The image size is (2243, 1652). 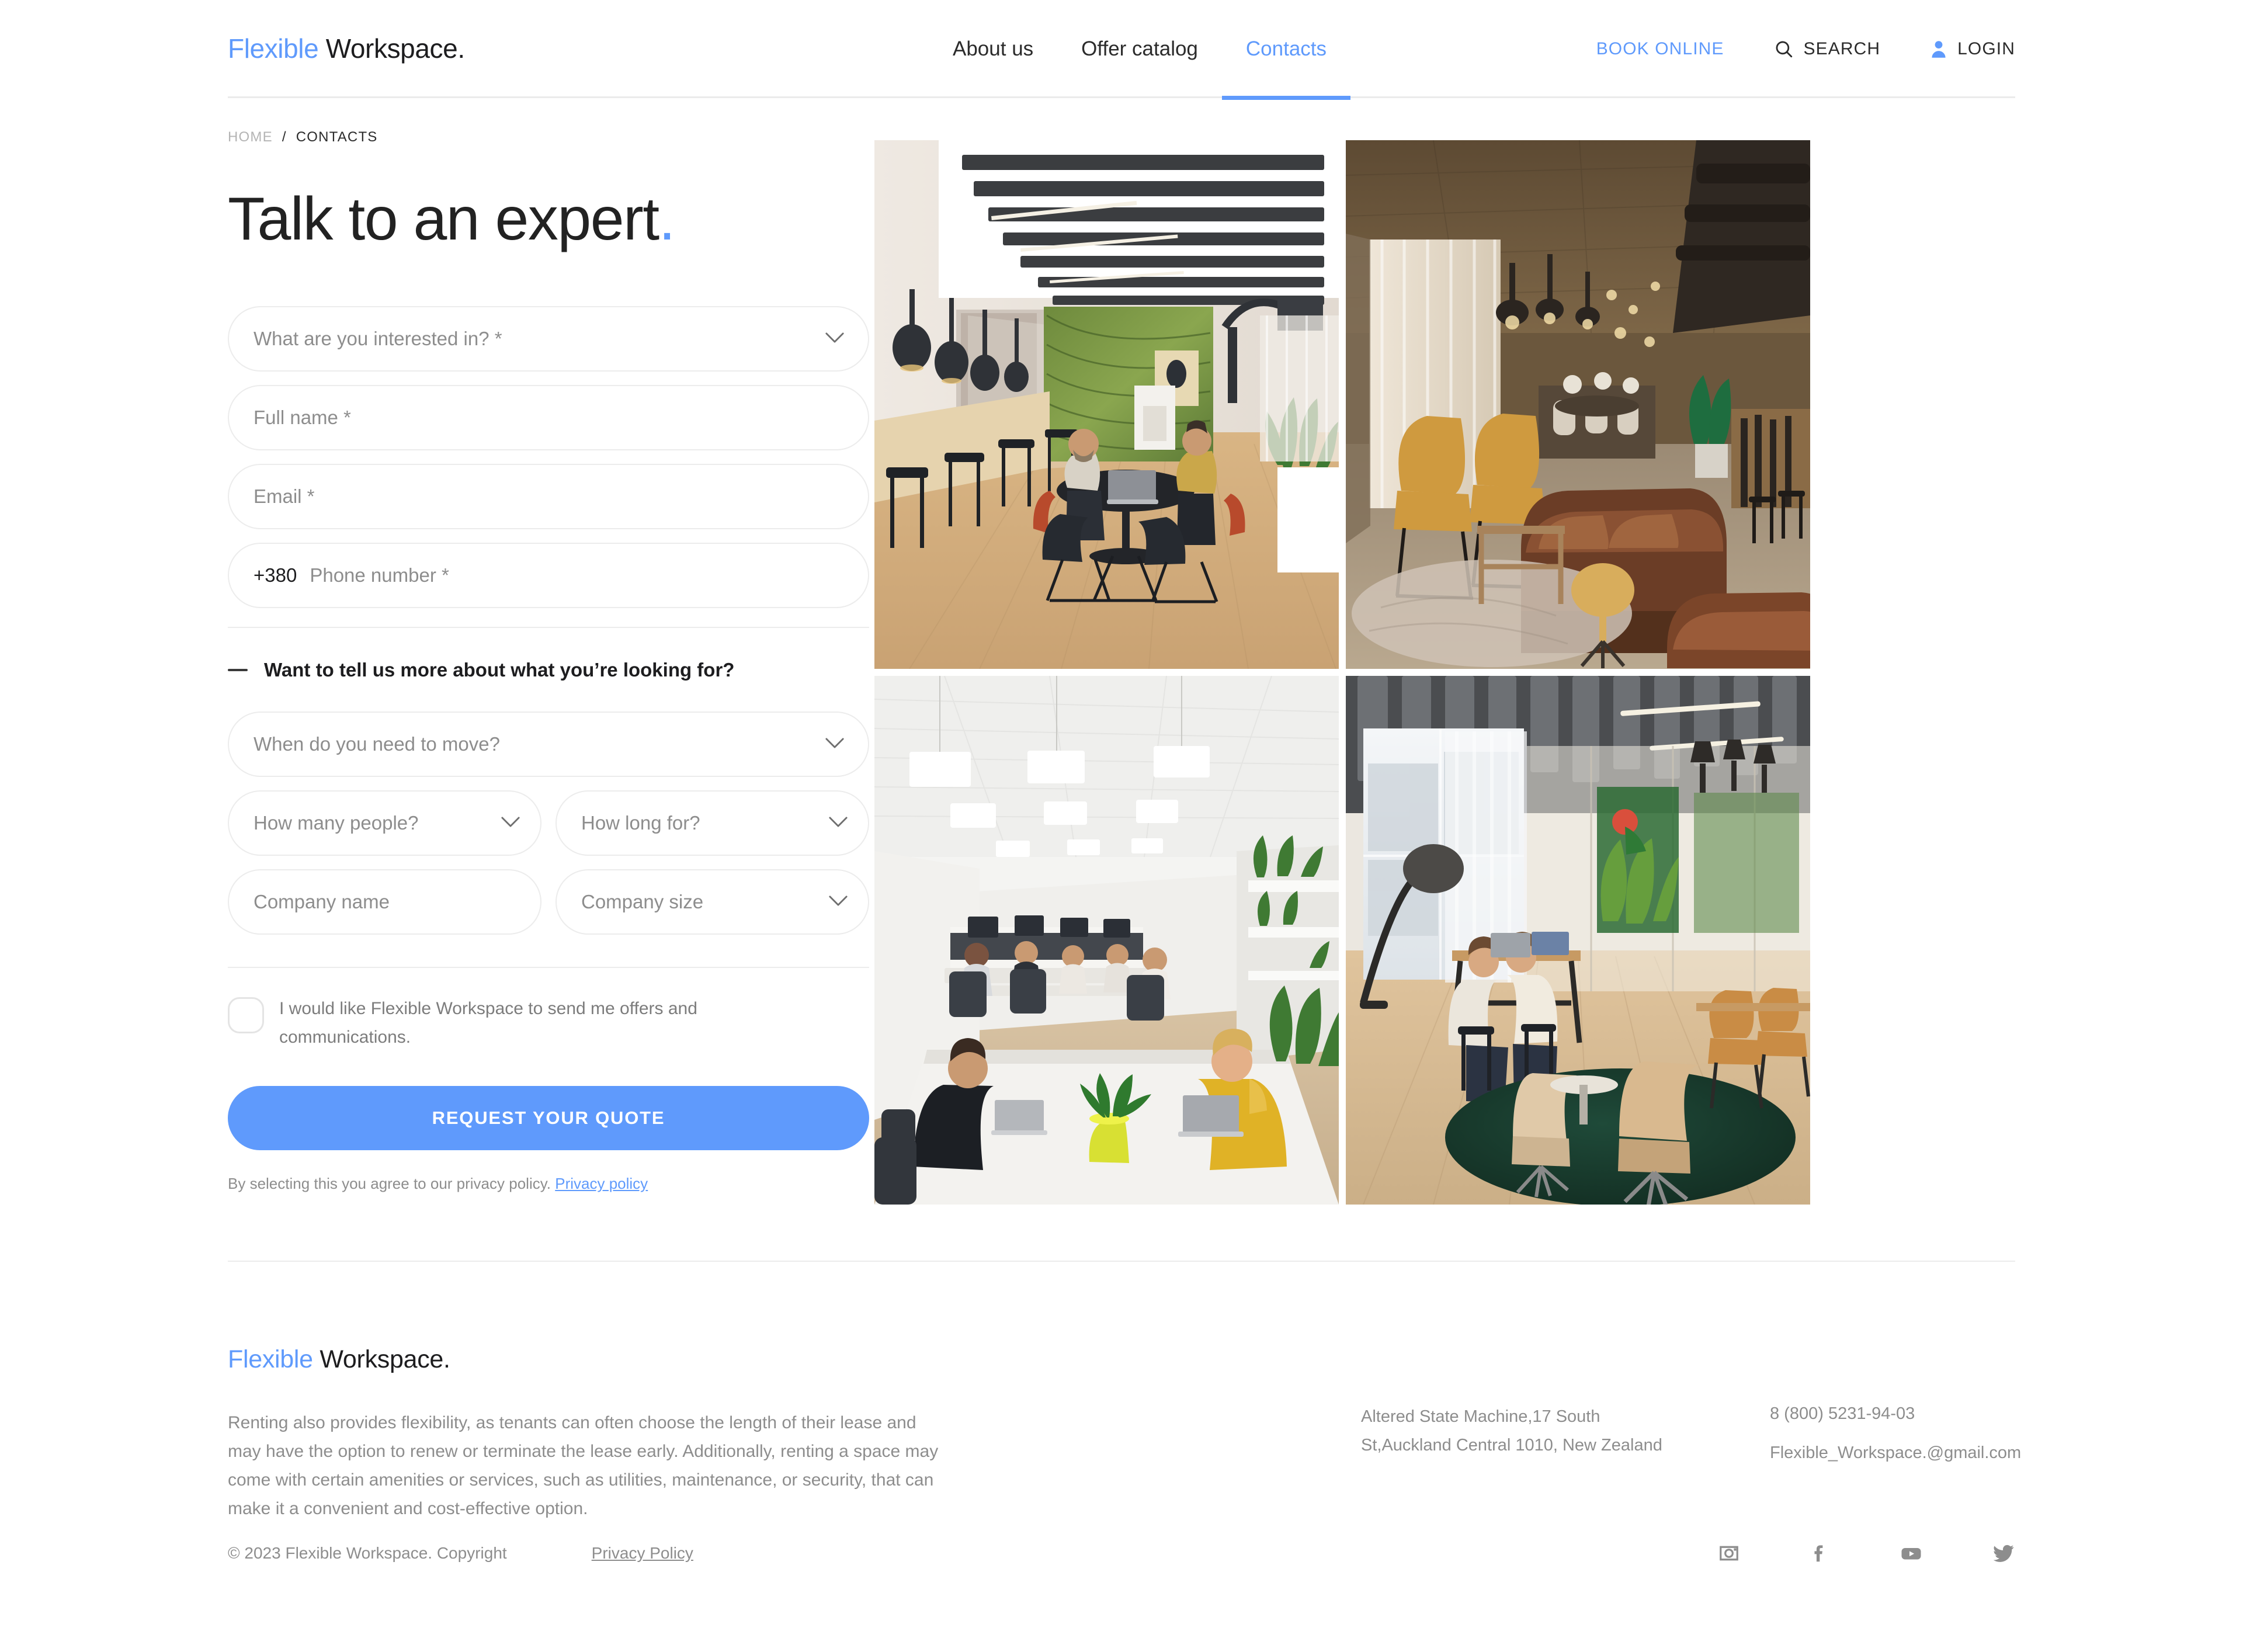 I want to click on gallery-photo-coworking-baffles, so click(x=1106, y=404).